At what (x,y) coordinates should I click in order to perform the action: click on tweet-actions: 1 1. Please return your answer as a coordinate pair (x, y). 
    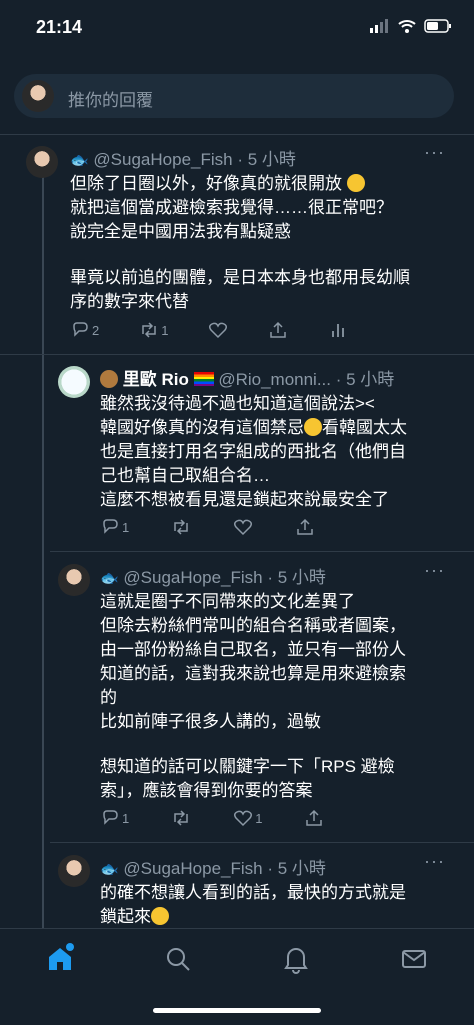
    Looking at the image, I should click on (212, 818).